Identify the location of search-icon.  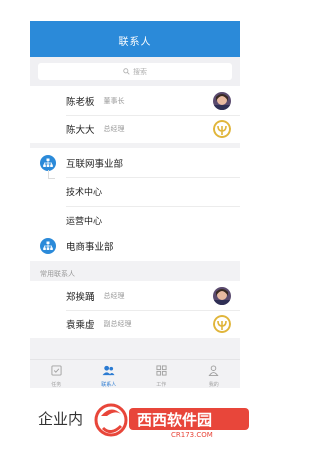
(126, 71).